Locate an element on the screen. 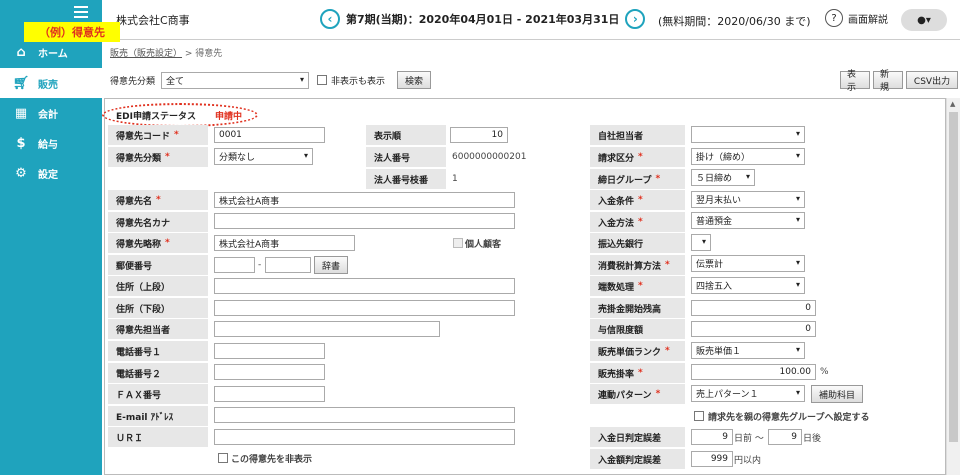  csv-export-button: CSV出力 is located at coordinates (932, 80).